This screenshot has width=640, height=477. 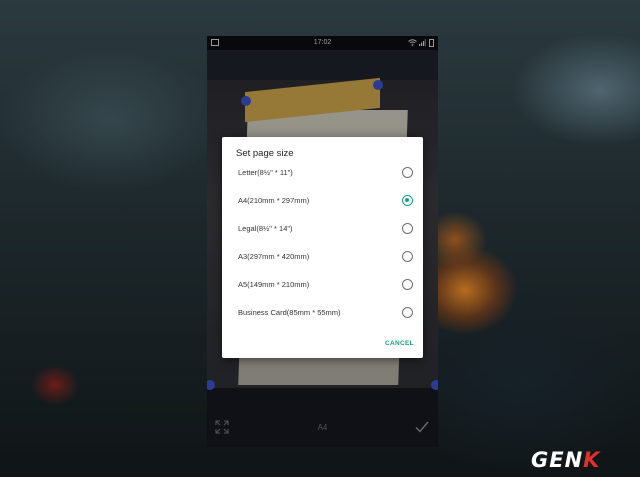 I want to click on cancel-button: CANCEL, so click(x=399, y=343).